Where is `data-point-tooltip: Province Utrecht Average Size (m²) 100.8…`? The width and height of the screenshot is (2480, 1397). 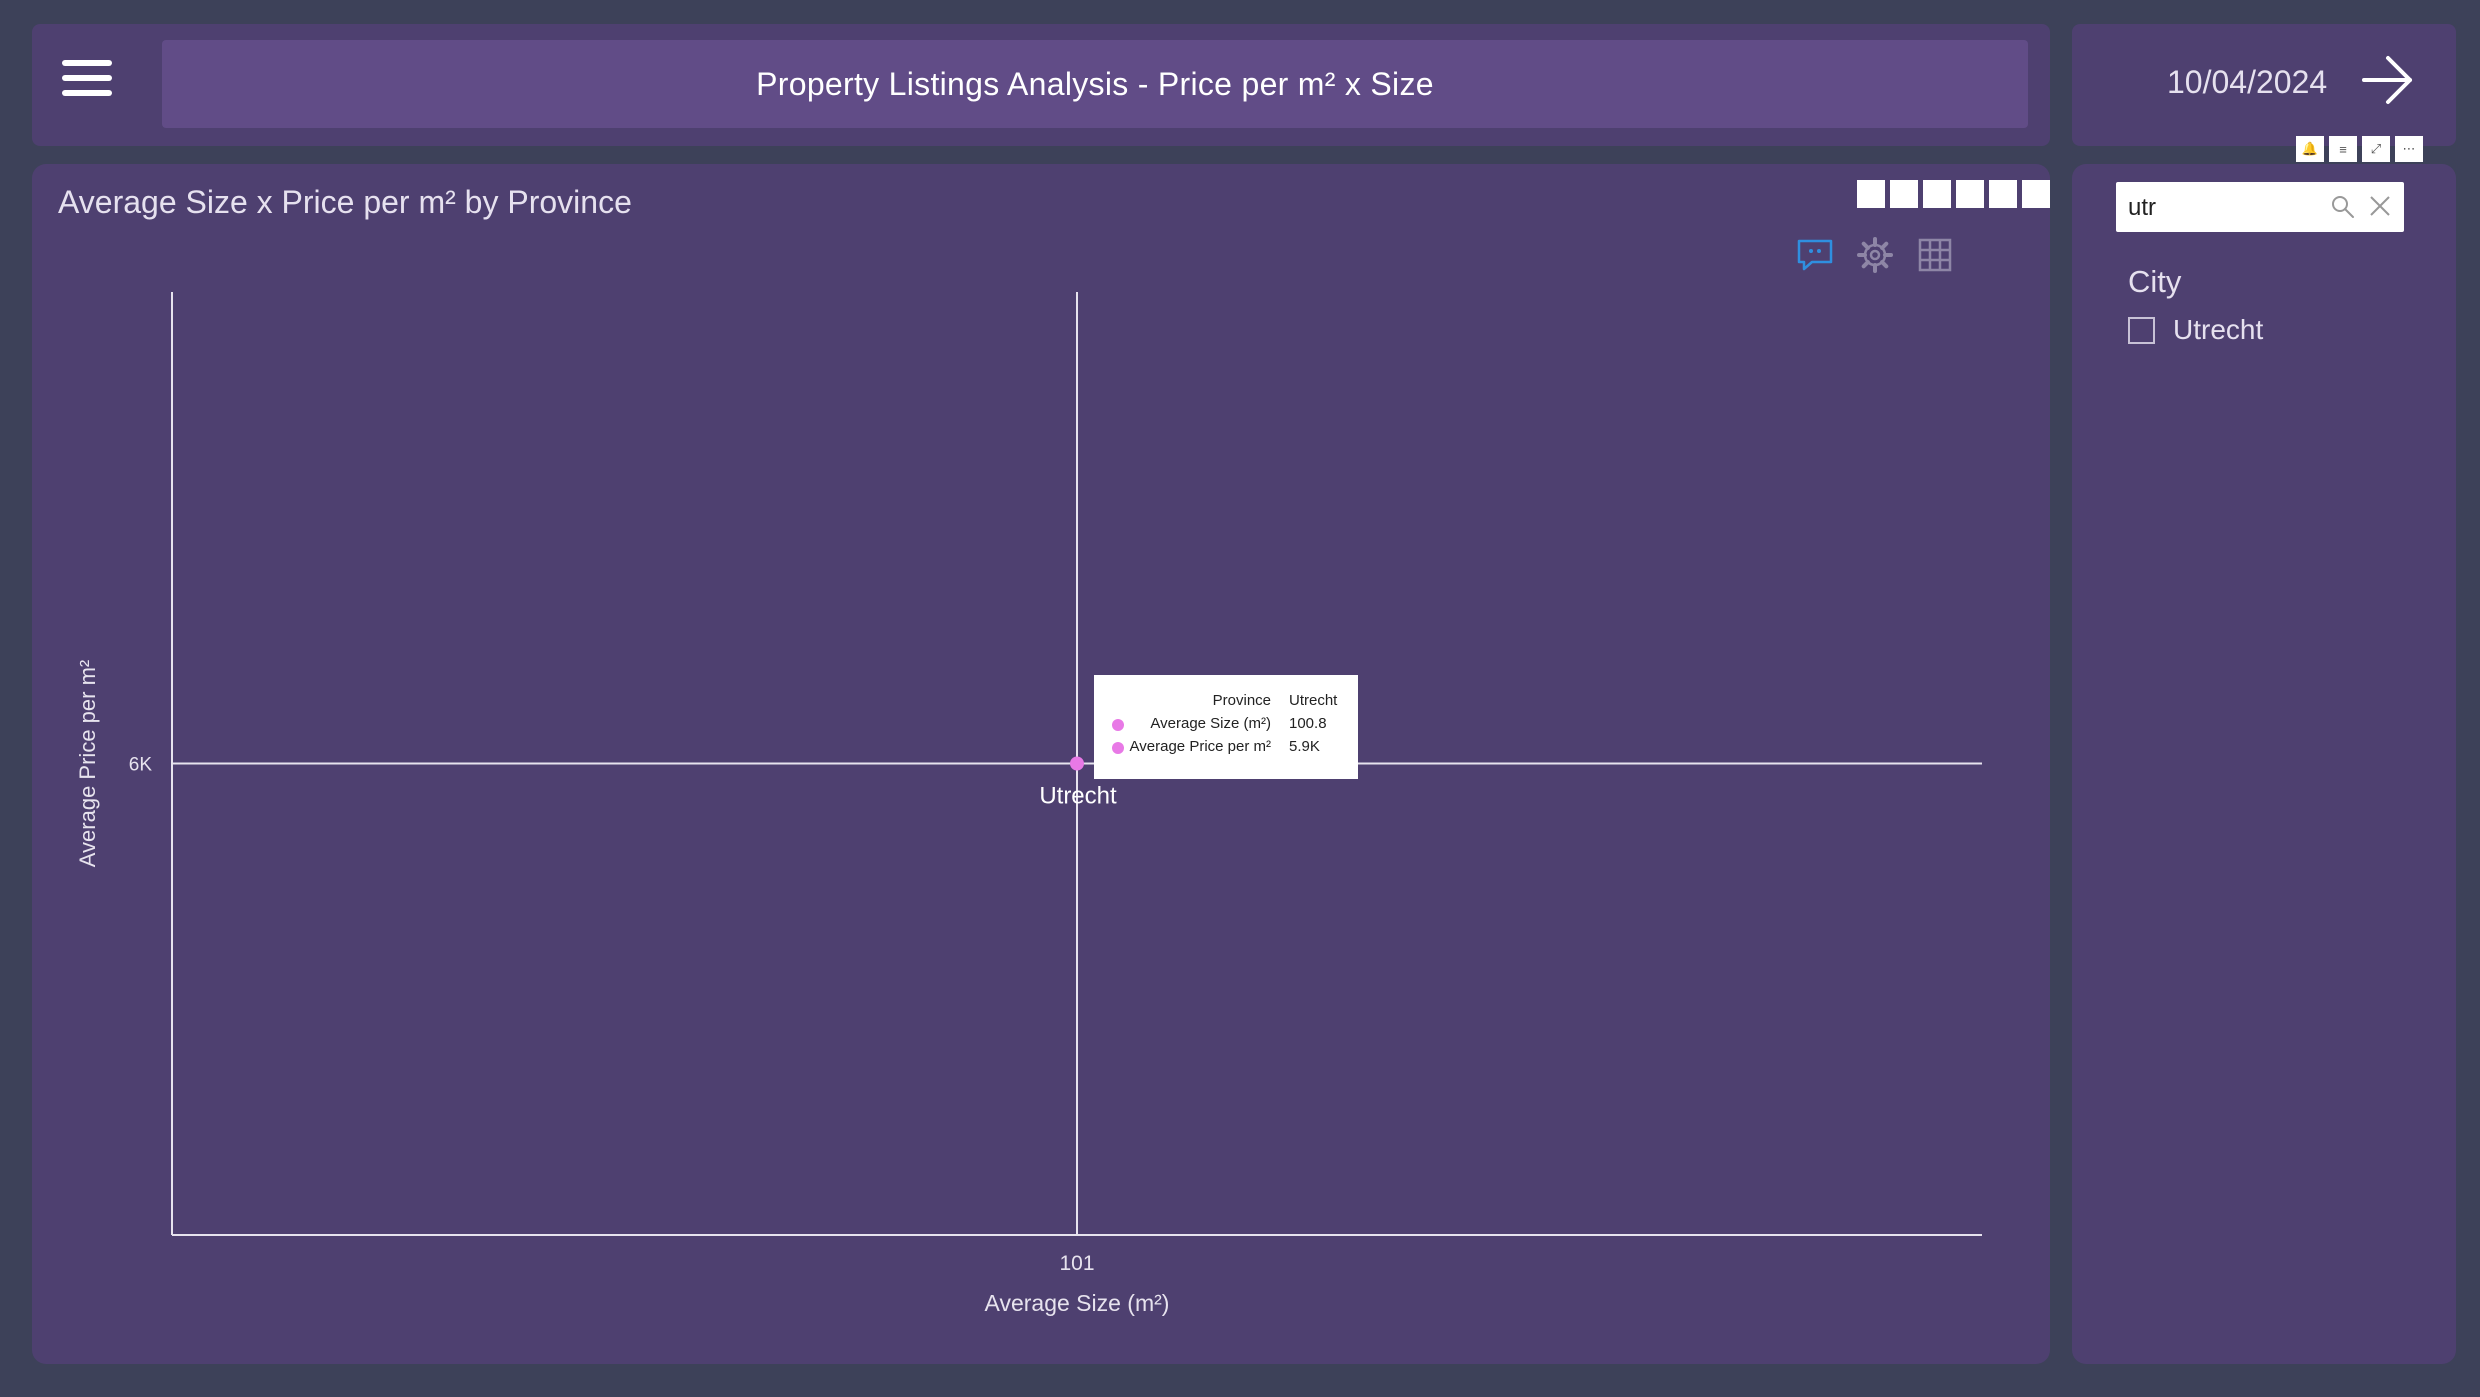 data-point-tooltip: Province Utrecht Average Size (m²) 100.8… is located at coordinates (1226, 727).